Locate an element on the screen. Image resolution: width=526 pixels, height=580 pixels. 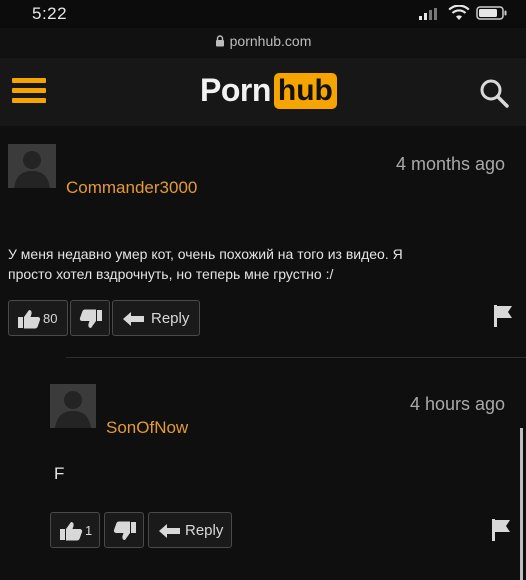
logo-text-part1: Porn is located at coordinates (235, 90).